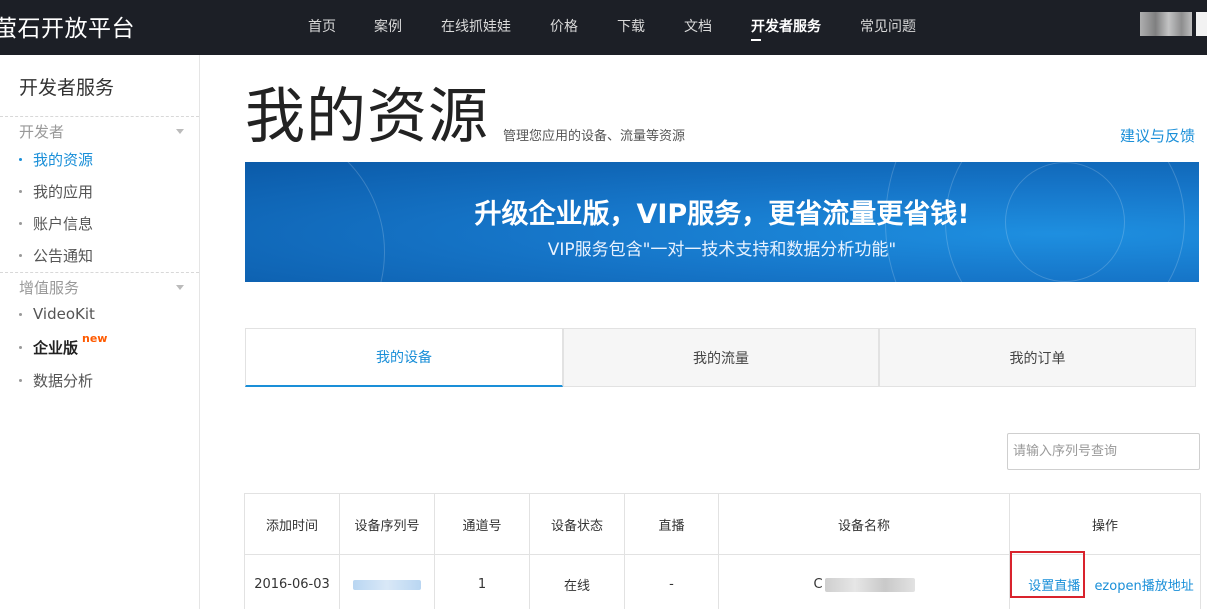  I want to click on cell-channel: 1, so click(482, 581).